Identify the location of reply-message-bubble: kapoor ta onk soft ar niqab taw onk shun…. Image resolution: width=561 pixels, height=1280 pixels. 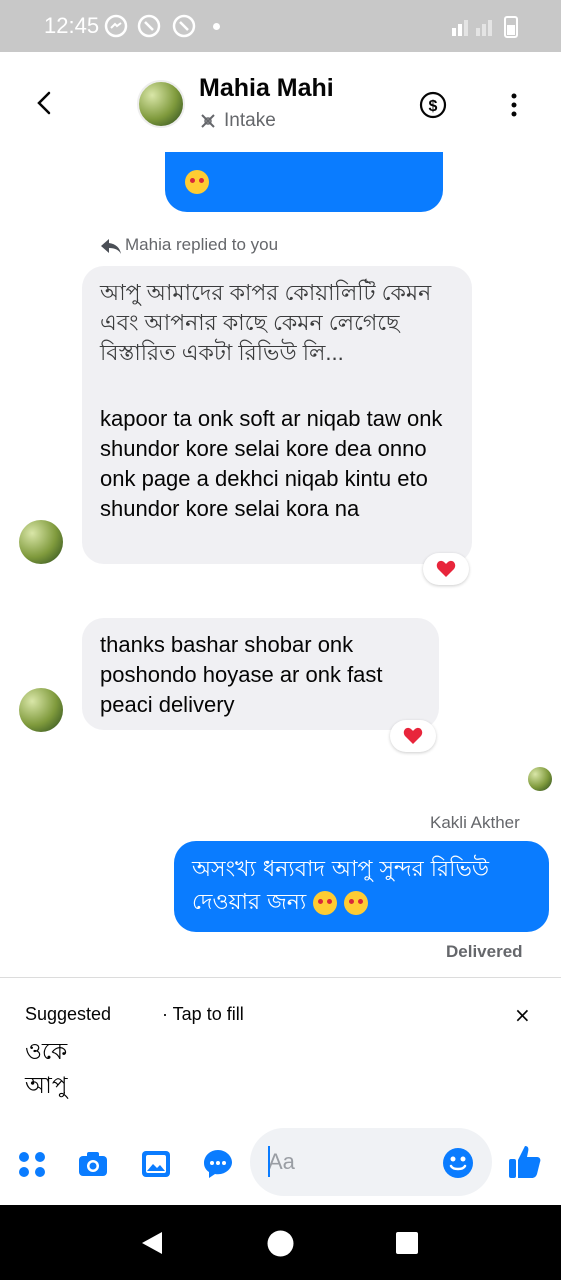
(277, 477).